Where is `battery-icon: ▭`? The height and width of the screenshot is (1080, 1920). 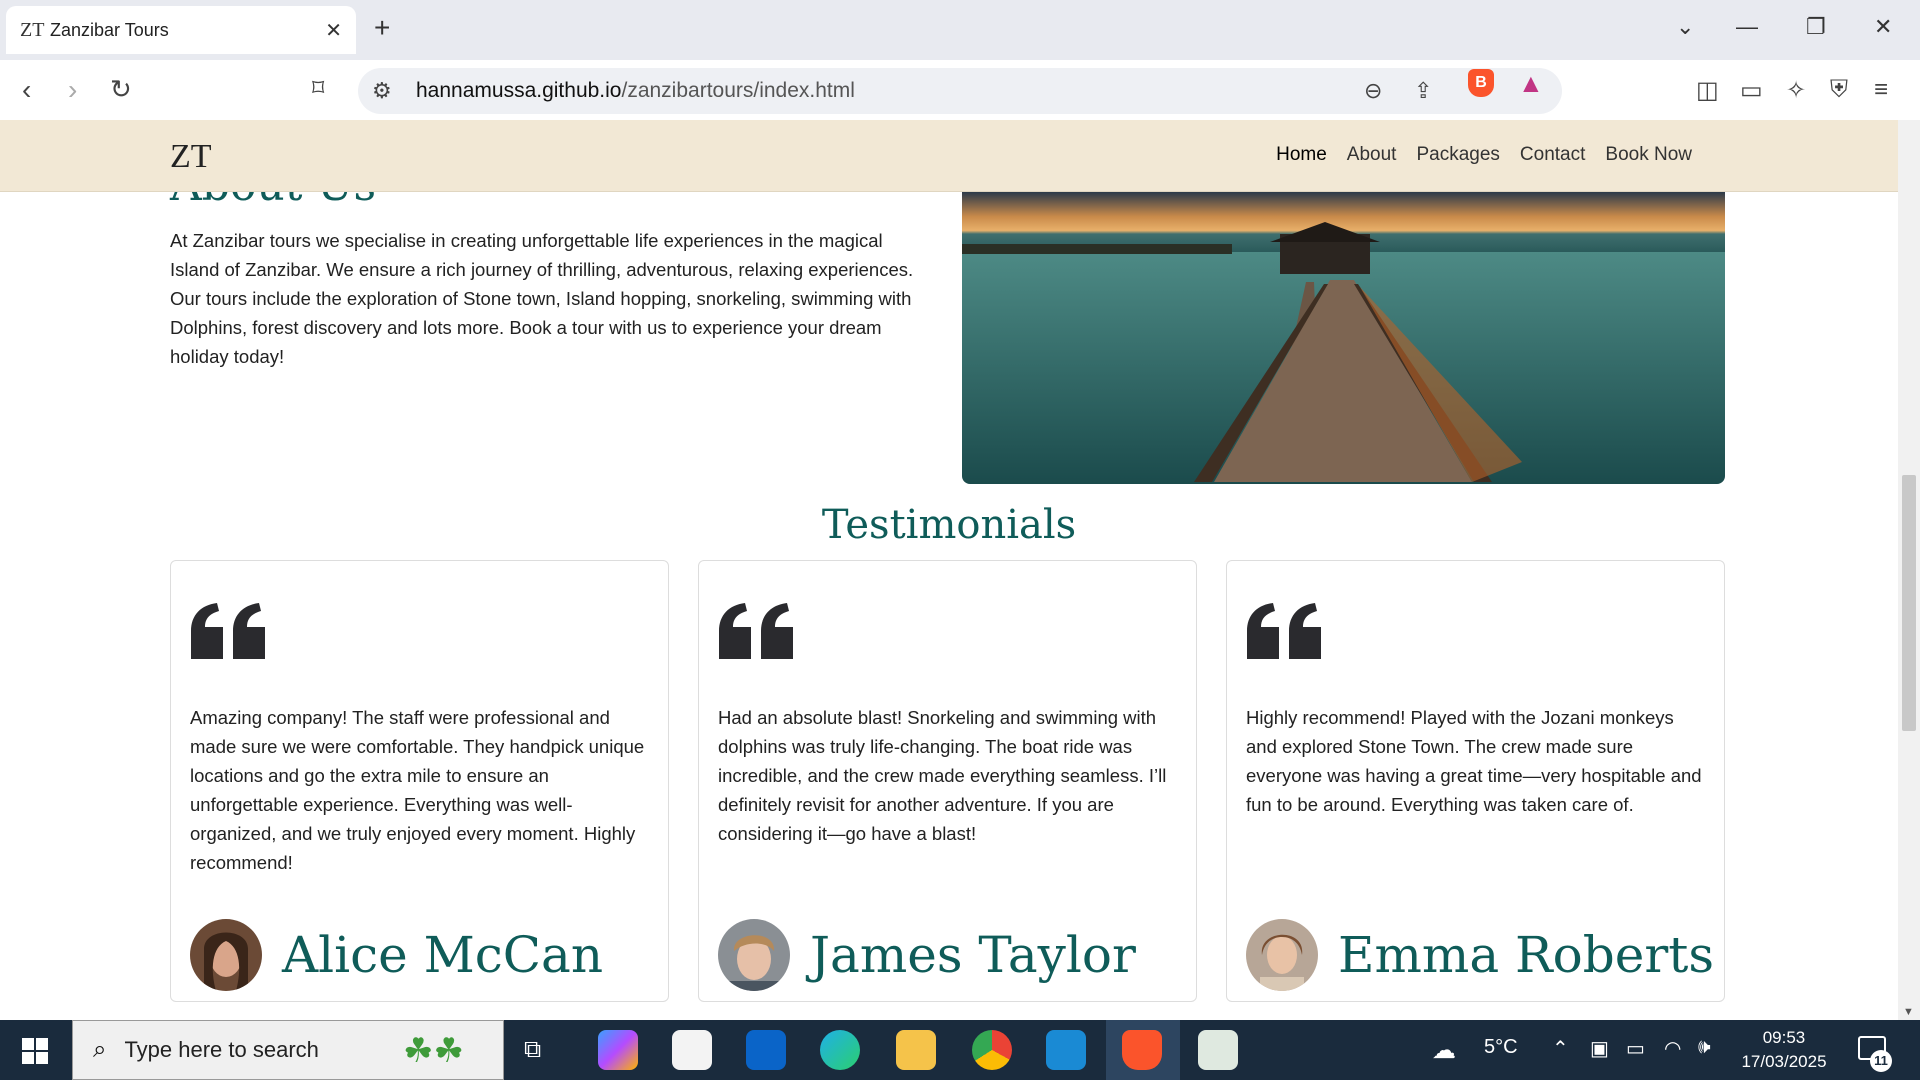
battery-icon: ▭ is located at coordinates (1635, 1048).